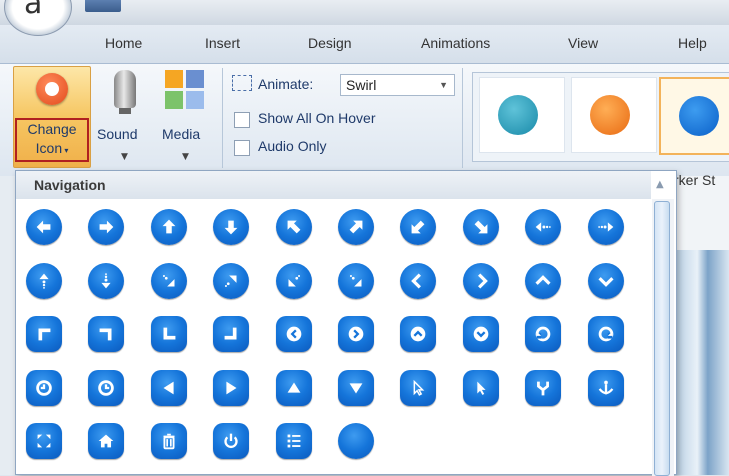  What do you see at coordinates (33, 10) in the screenshot?
I see `app-logo: a` at bounding box center [33, 10].